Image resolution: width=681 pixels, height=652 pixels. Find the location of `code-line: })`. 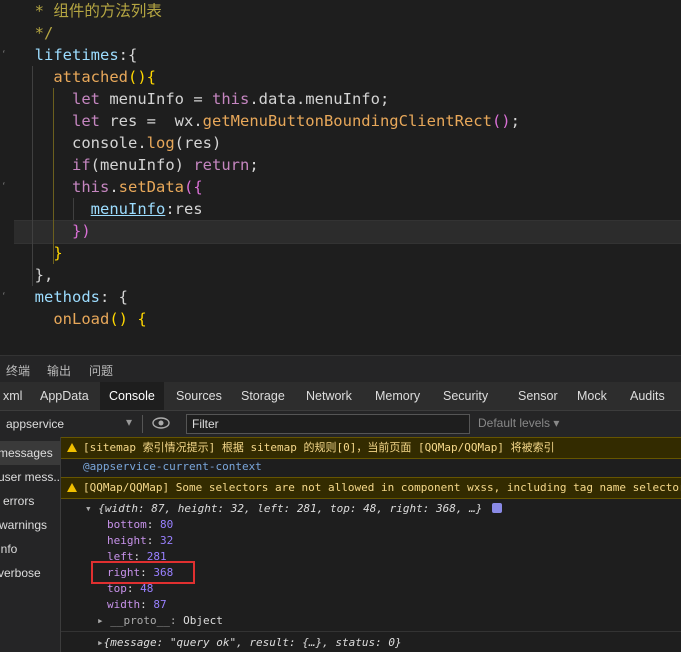

code-line: }) is located at coordinates (81, 231).